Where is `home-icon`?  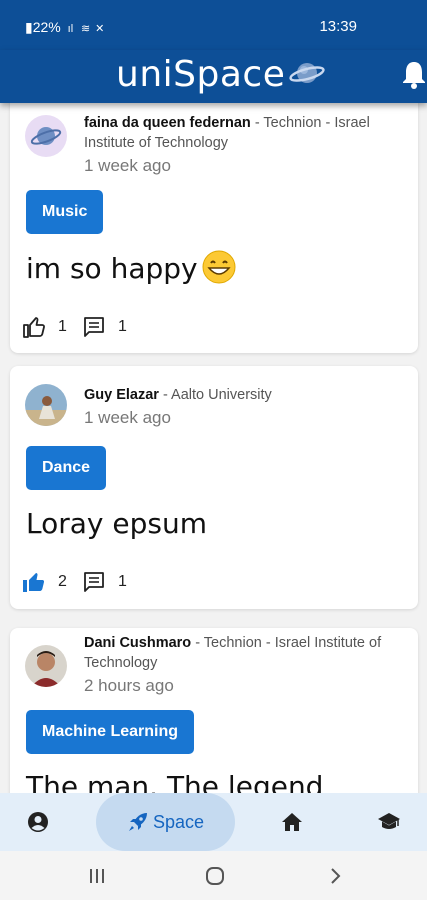 home-icon is located at coordinates (292, 822).